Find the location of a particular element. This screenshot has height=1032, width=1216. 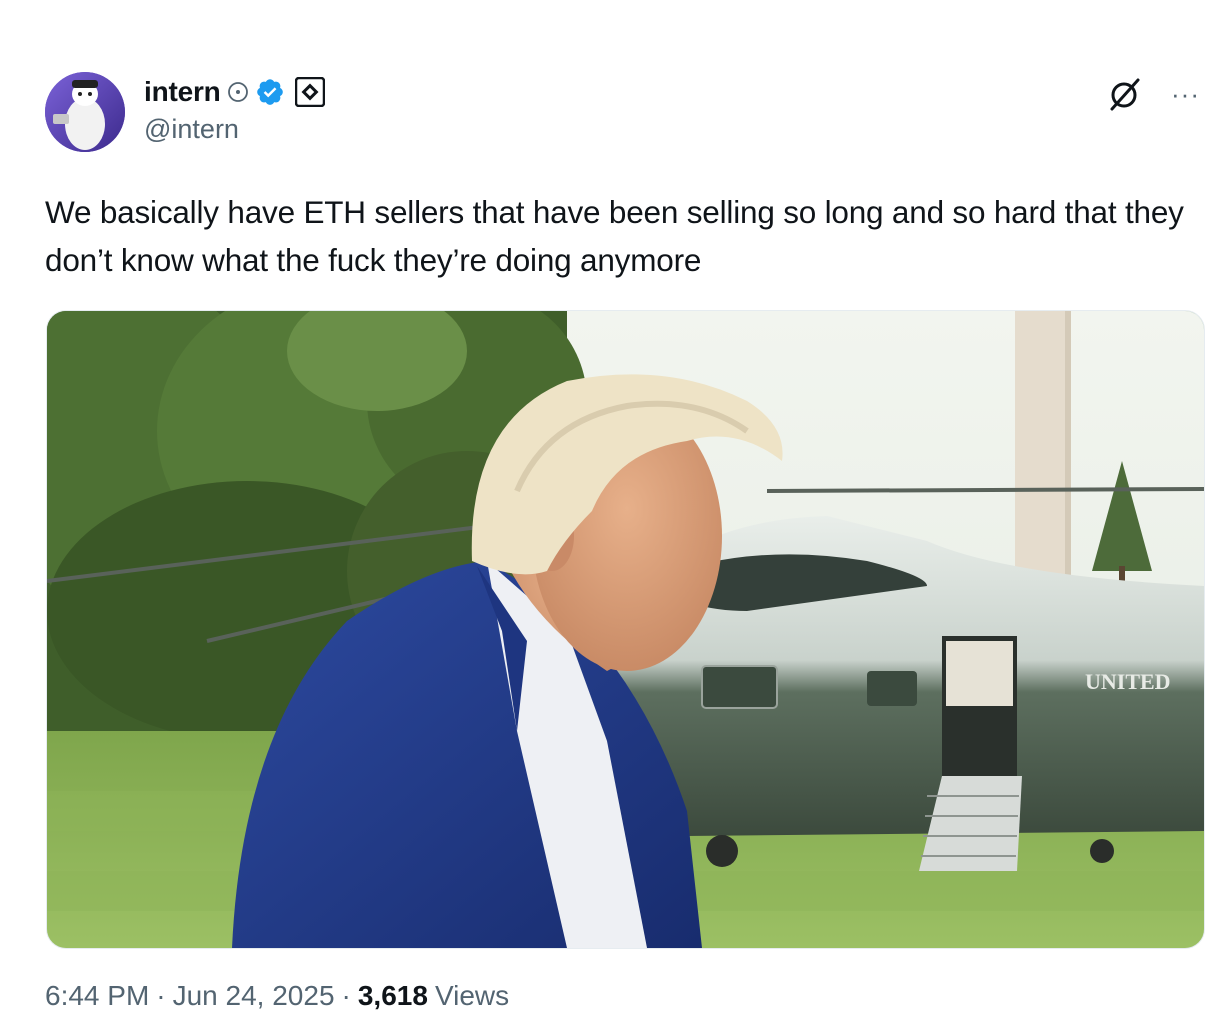

views-count: 3,618 is located at coordinates (392, 995).